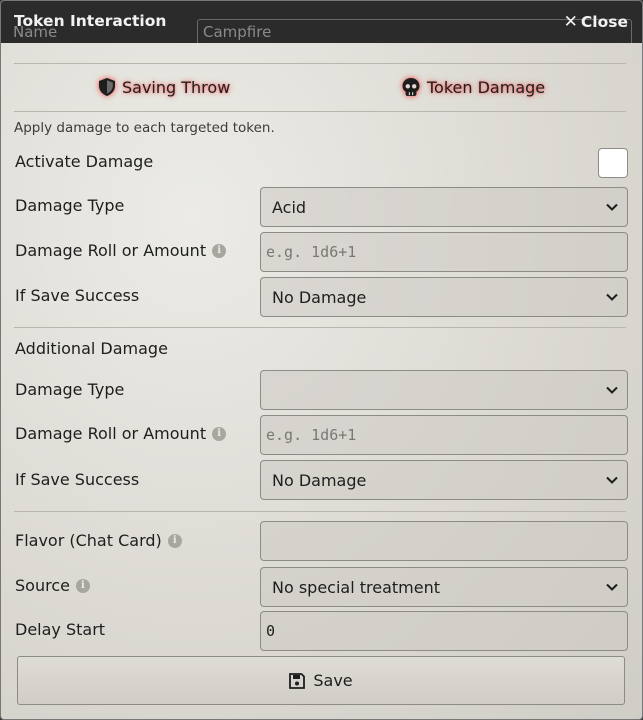  Describe the element at coordinates (444, 252) in the screenshot. I see `damage-roll-input: e.g. 1d6+1` at that location.